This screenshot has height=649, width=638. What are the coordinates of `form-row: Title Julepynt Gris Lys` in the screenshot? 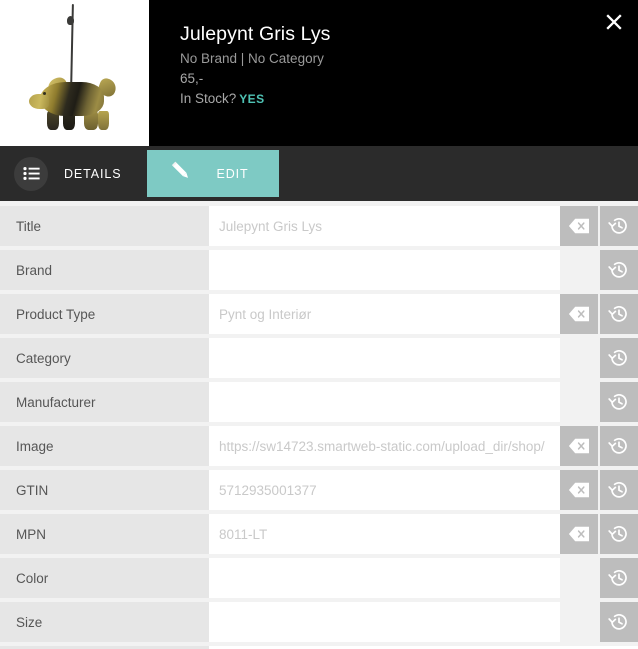 It's located at (319, 226).